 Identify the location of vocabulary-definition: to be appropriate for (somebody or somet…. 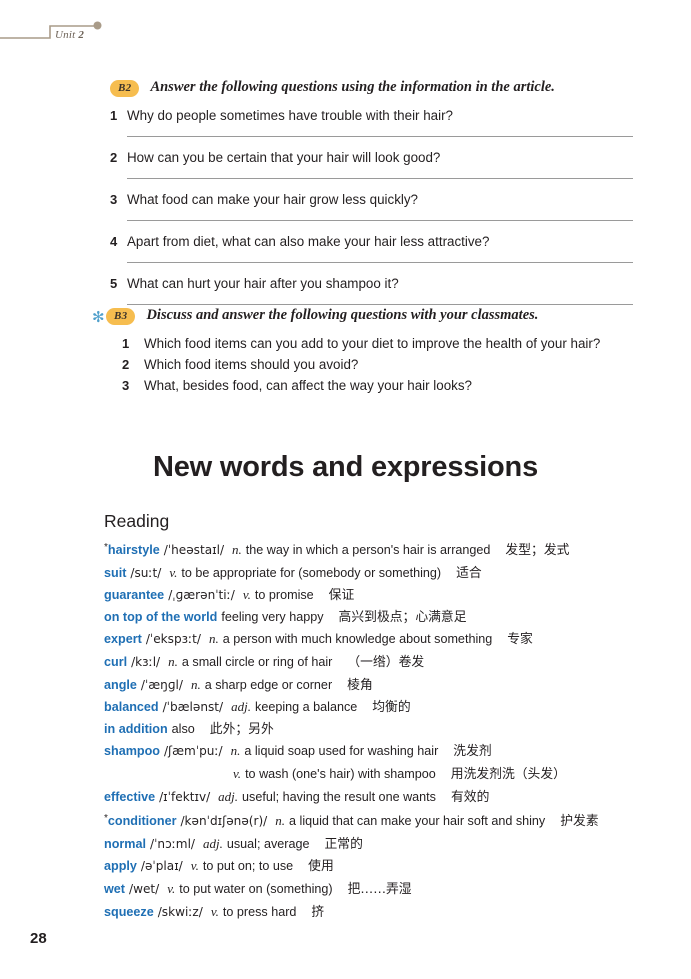
(311, 572).